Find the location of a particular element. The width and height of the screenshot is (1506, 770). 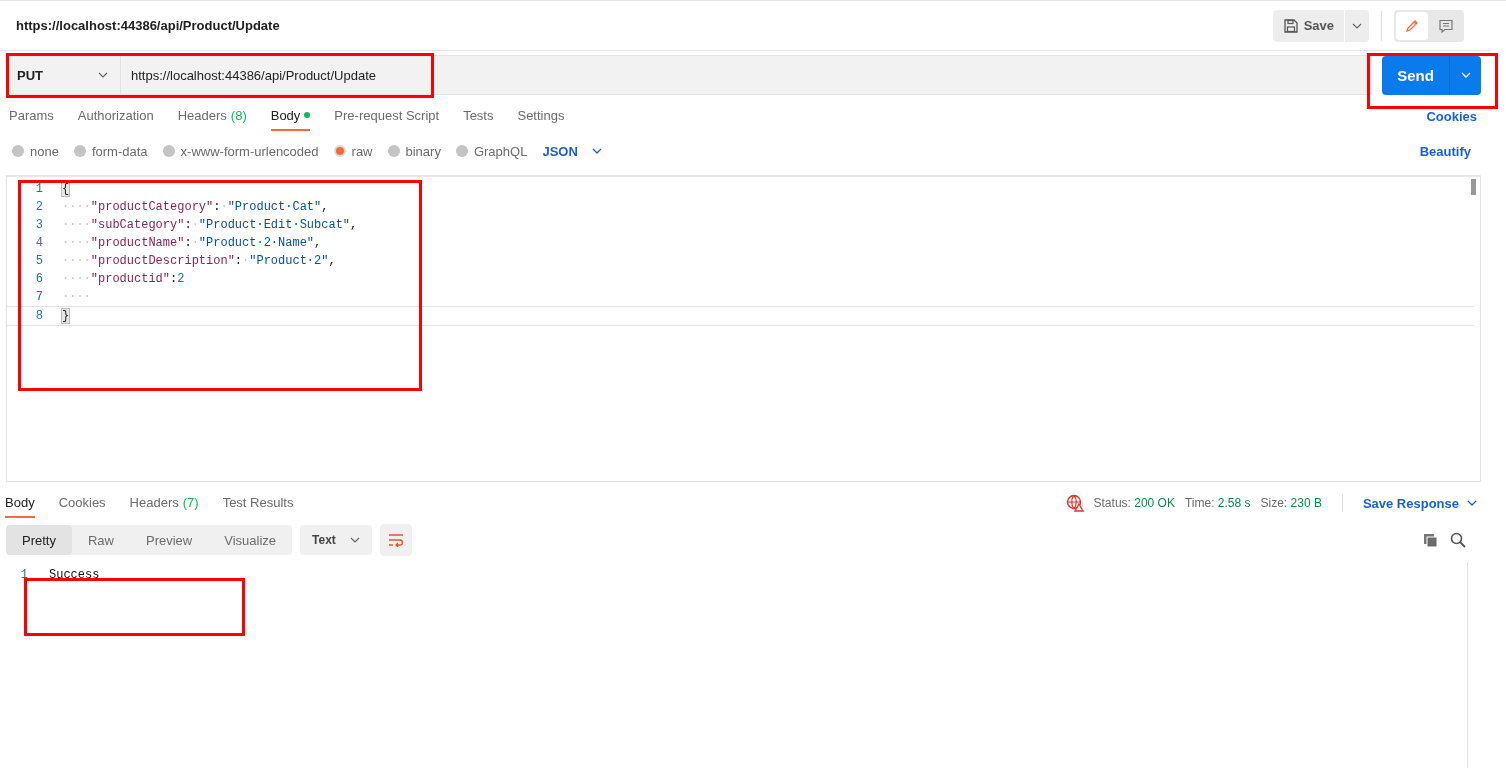

request-tab: Pre-request Script is located at coordinates (387, 116).